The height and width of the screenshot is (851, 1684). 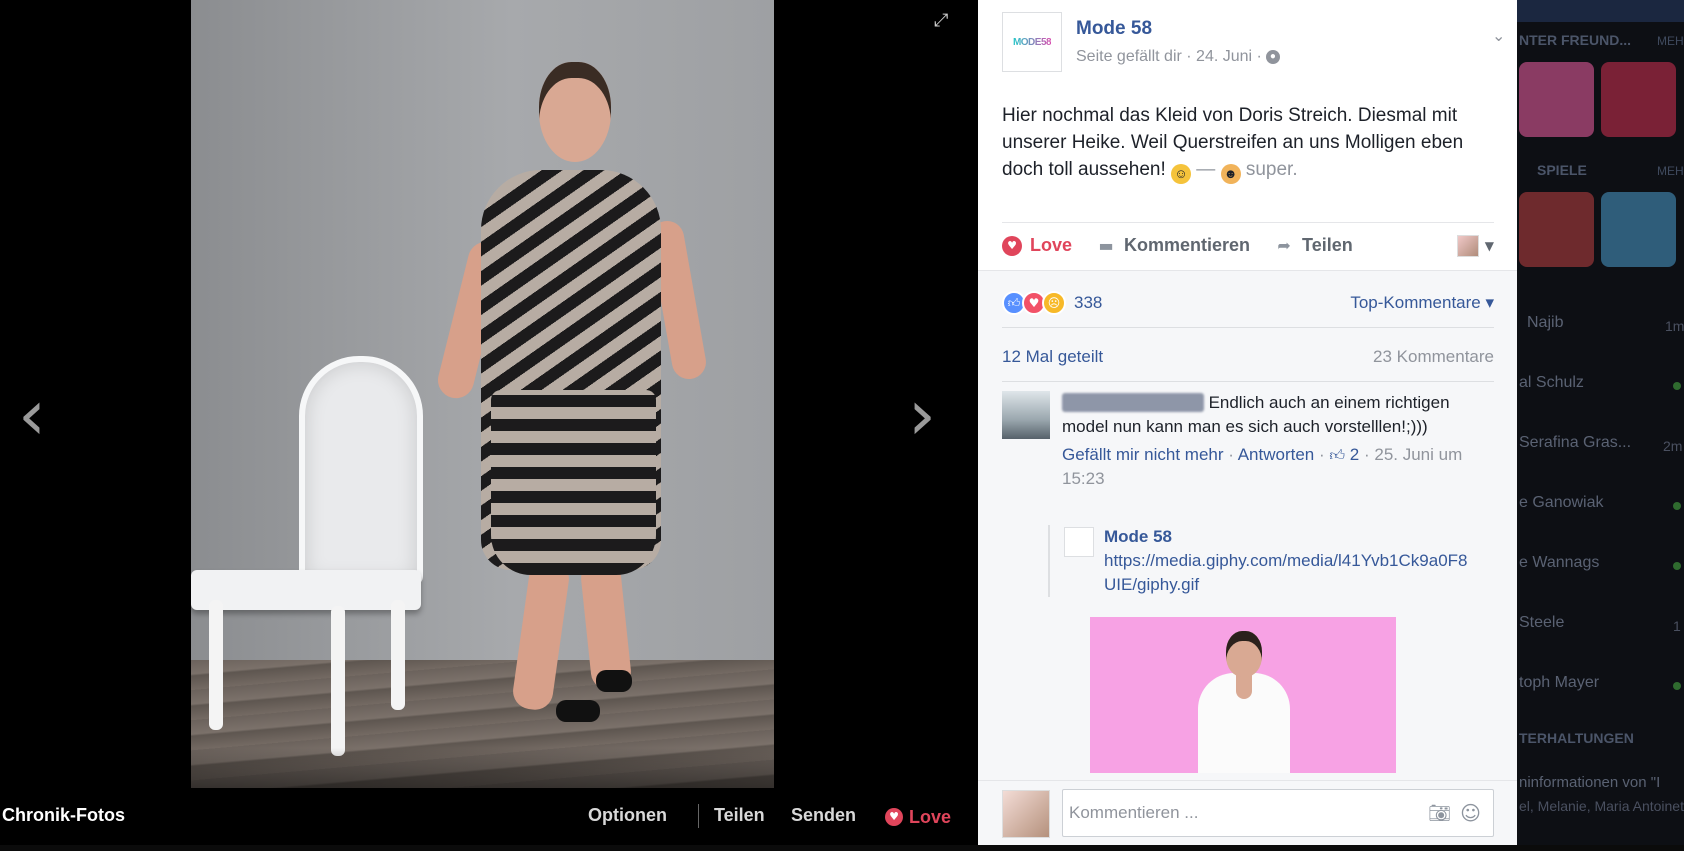 What do you see at coordinates (1673, 446) in the screenshot?
I see `sidebar-contact-status: 2m` at bounding box center [1673, 446].